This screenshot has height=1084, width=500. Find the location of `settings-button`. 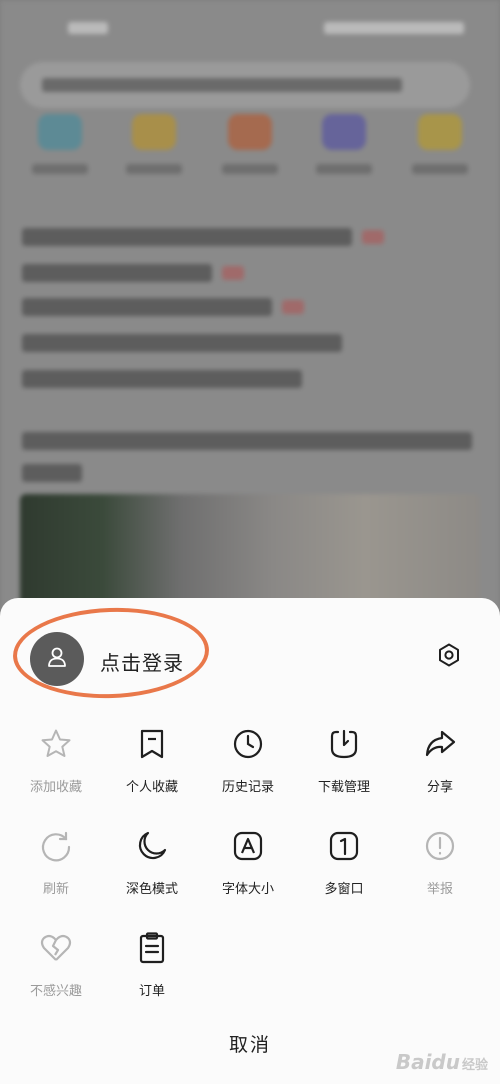

settings-button is located at coordinates (449, 657).